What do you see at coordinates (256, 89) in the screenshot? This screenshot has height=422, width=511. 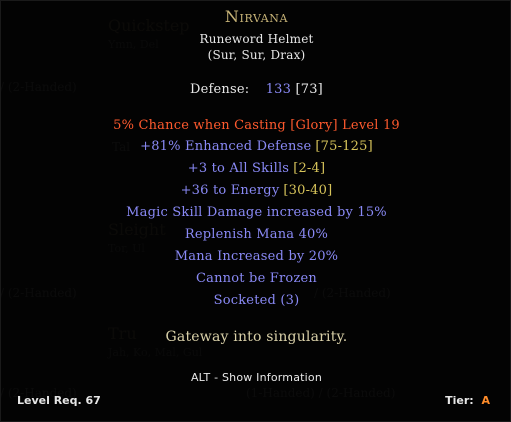 I see `defense-row: Defense: 133 [73]` at bounding box center [256, 89].